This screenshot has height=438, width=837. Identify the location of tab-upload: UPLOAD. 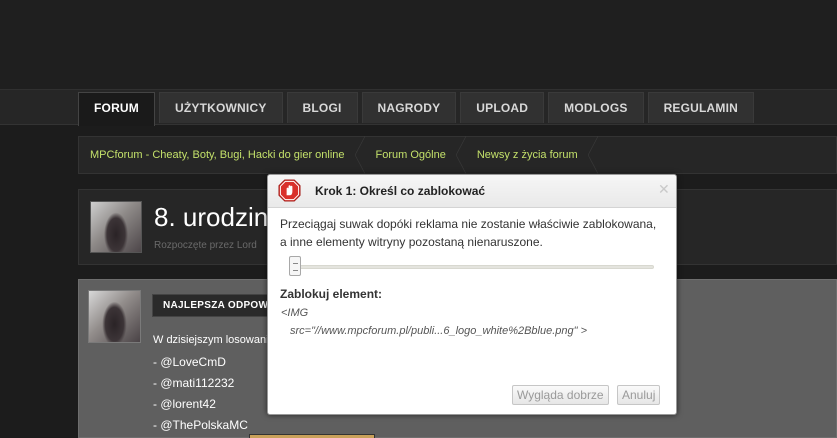
(502, 107).